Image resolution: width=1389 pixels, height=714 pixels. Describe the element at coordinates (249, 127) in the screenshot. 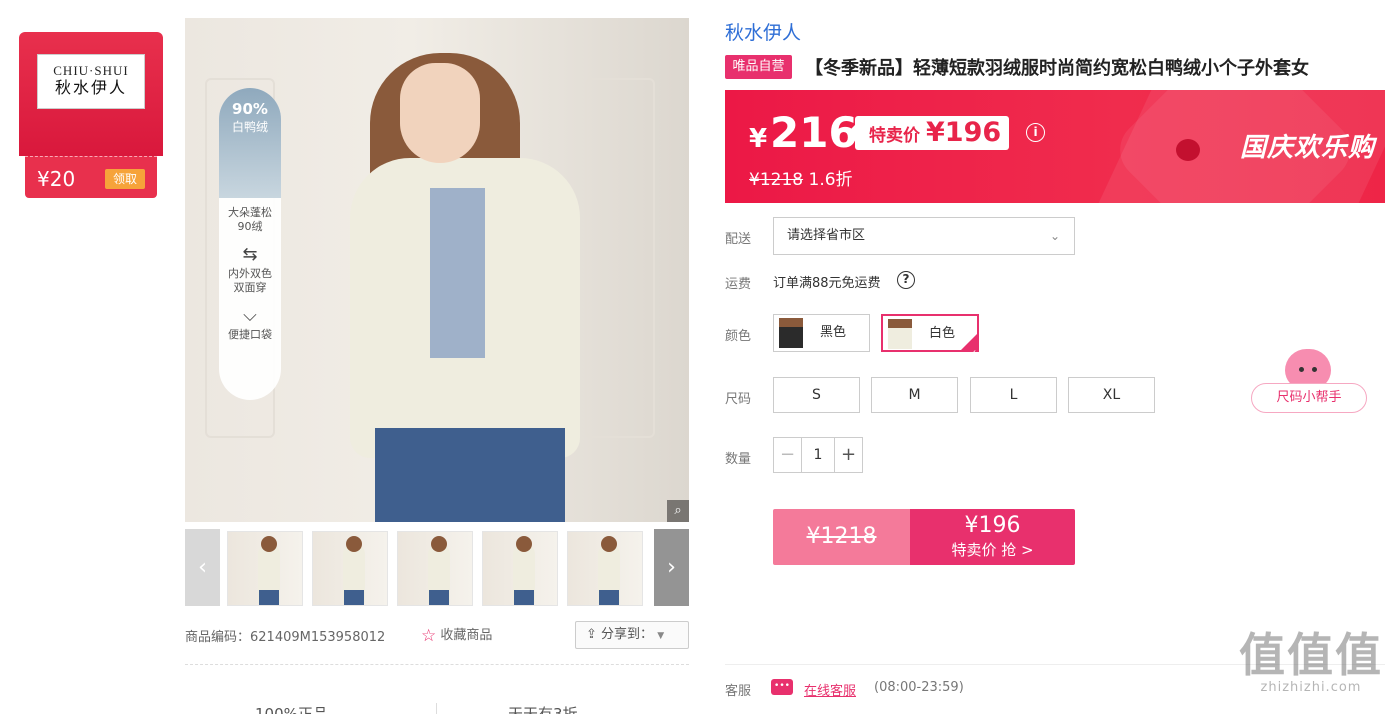

I see `down-material: 白鸭绒` at that location.